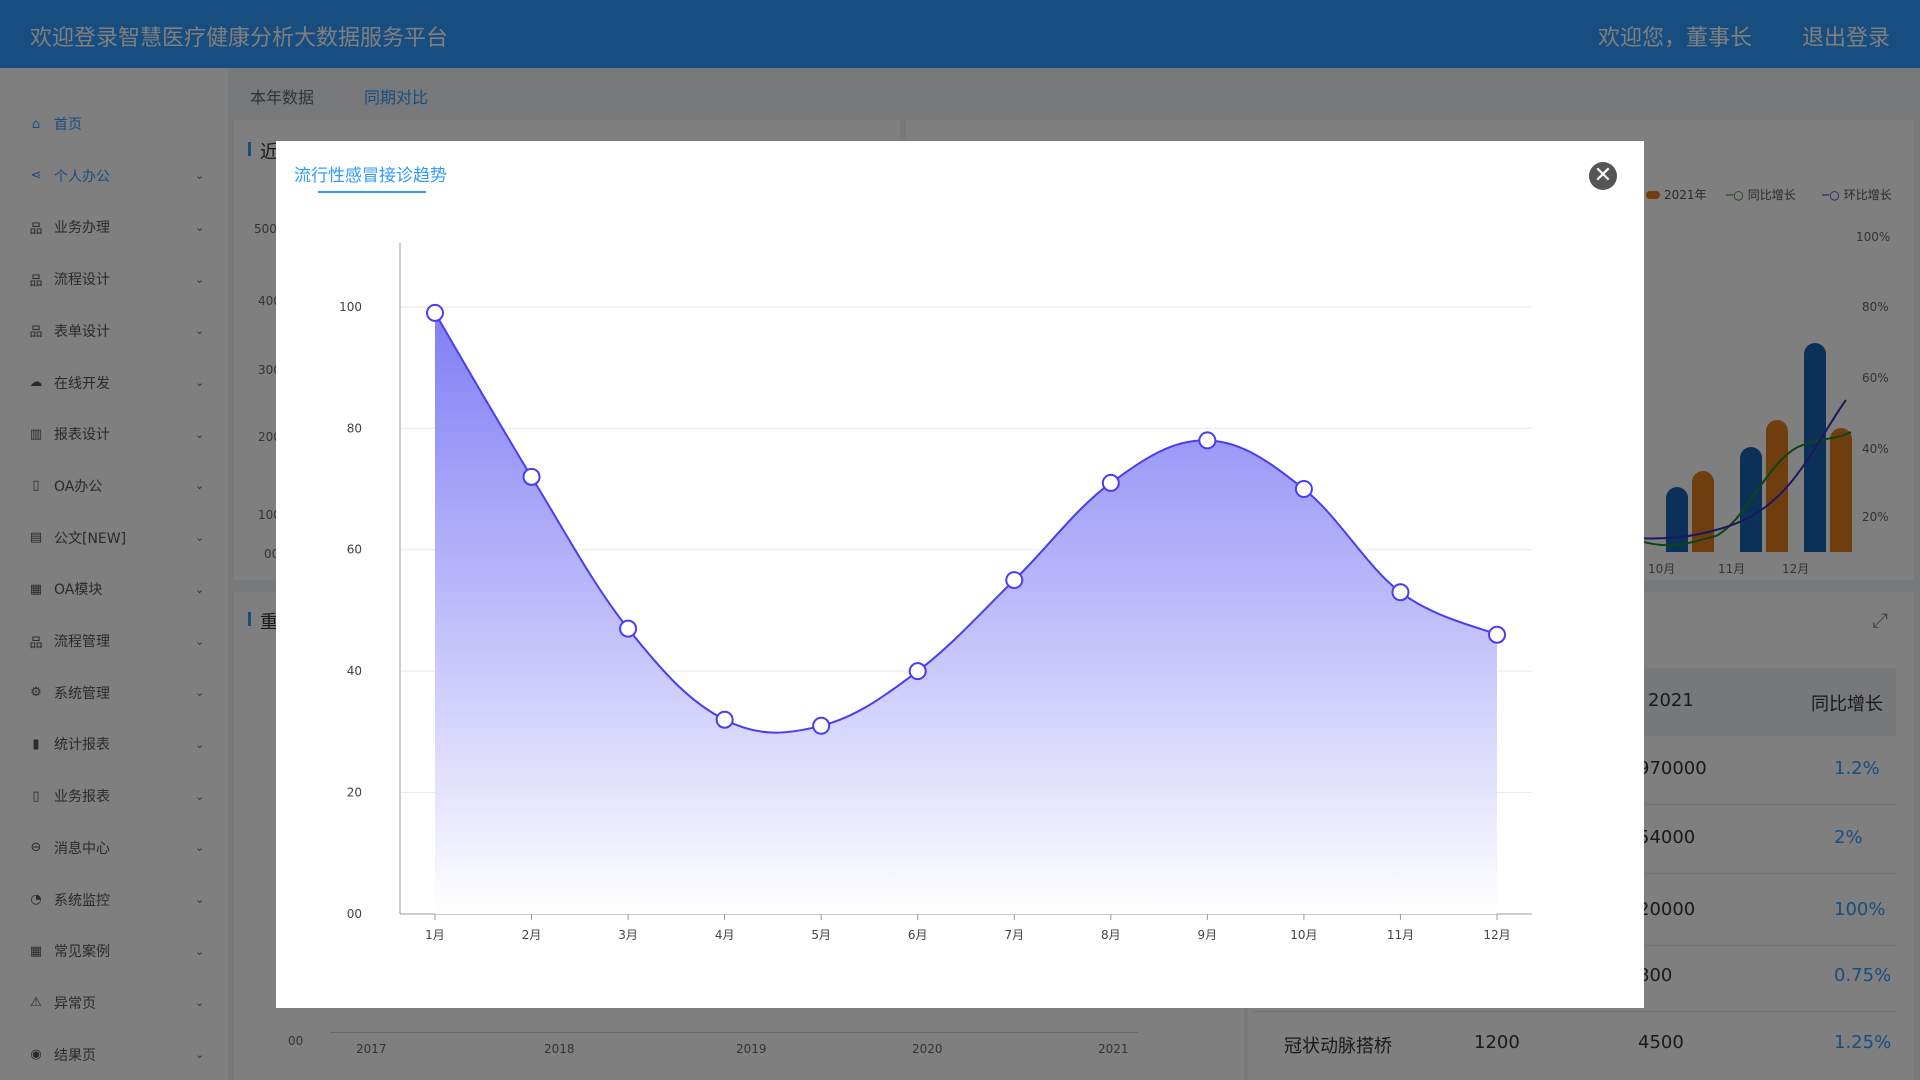  I want to click on x-tick-label: 9月, so click(1208, 935).